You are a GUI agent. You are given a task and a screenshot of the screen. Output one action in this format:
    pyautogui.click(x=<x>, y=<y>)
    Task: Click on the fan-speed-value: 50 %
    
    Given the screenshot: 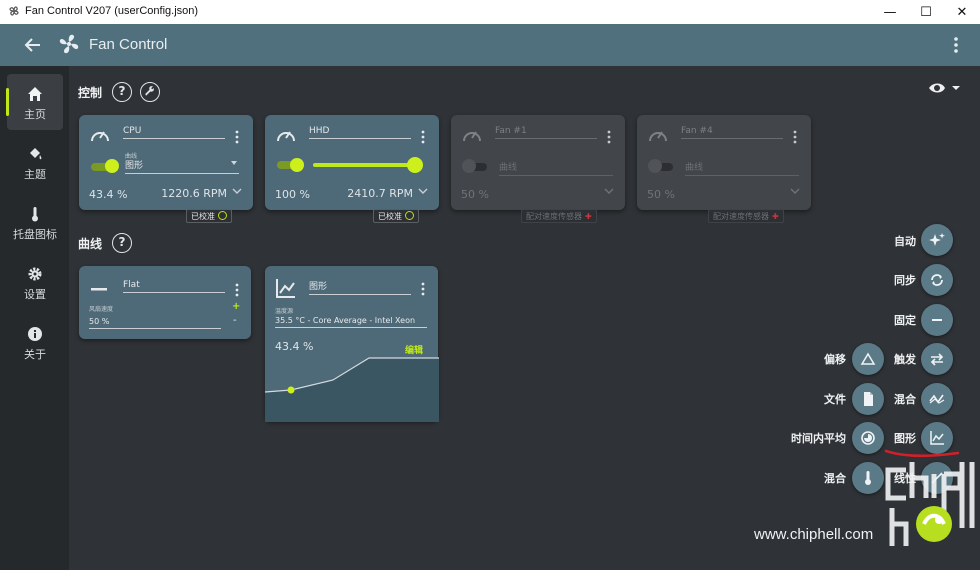 What is the action you would take?
    pyautogui.click(x=155, y=323)
    